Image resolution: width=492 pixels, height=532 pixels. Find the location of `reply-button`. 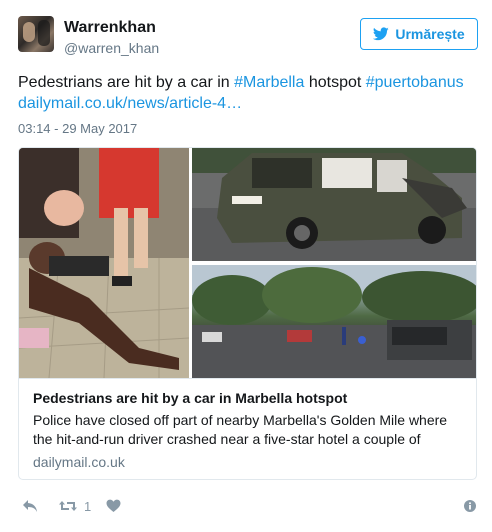

reply-button is located at coordinates (30, 506).